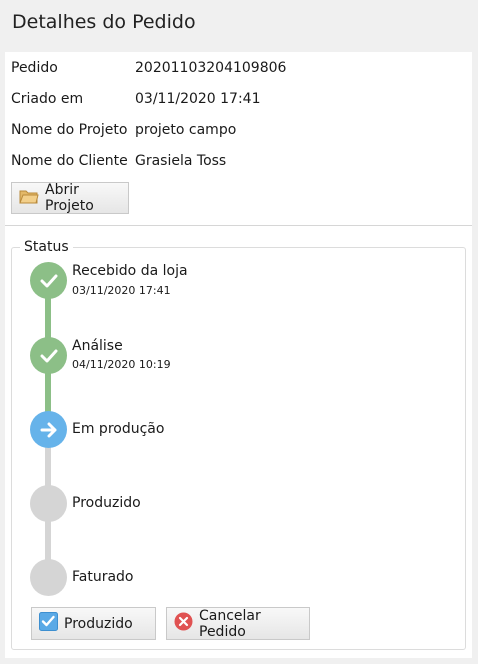 Image resolution: width=478 pixels, height=664 pixels. What do you see at coordinates (46, 247) in the screenshot?
I see `status-legend: Status` at bounding box center [46, 247].